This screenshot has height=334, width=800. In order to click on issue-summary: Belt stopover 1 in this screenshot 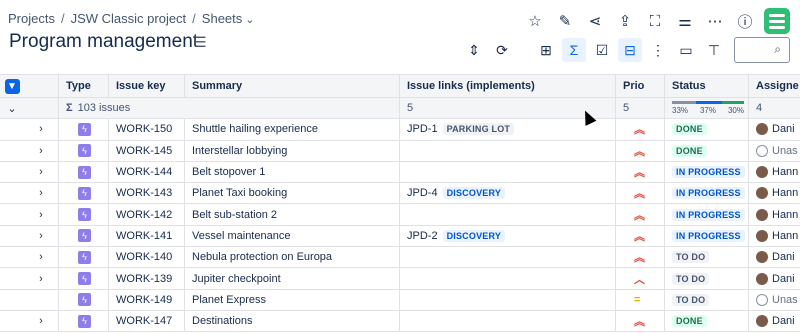, I will do `click(291, 172)`.